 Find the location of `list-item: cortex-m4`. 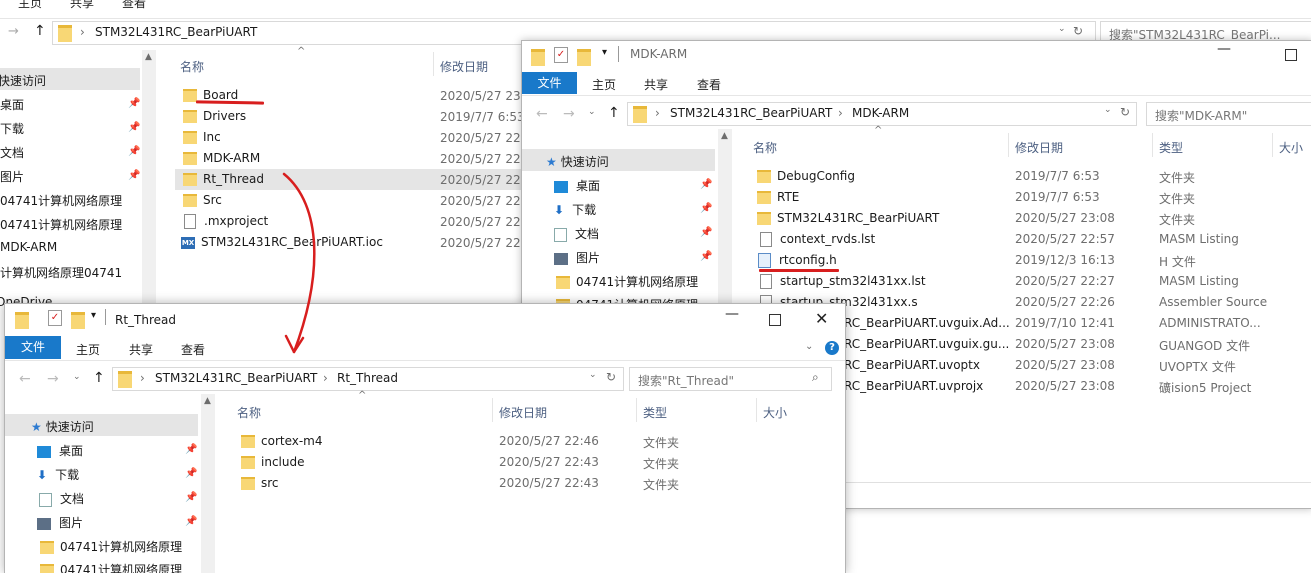

list-item: cortex-m4 is located at coordinates (282, 441).